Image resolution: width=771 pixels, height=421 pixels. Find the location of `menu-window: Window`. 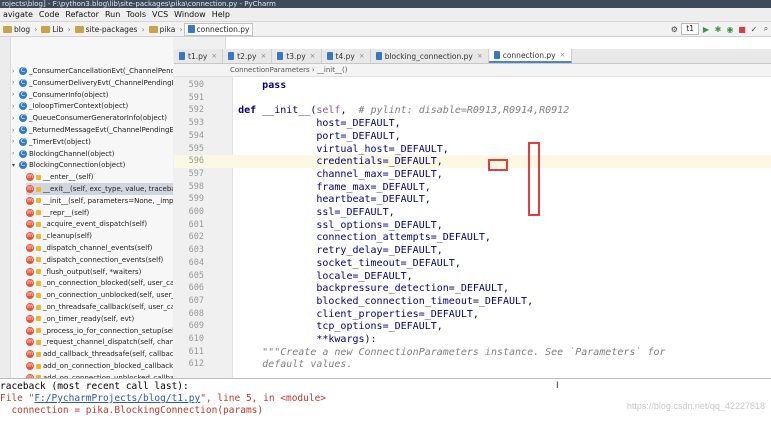

menu-window: Window is located at coordinates (190, 14).